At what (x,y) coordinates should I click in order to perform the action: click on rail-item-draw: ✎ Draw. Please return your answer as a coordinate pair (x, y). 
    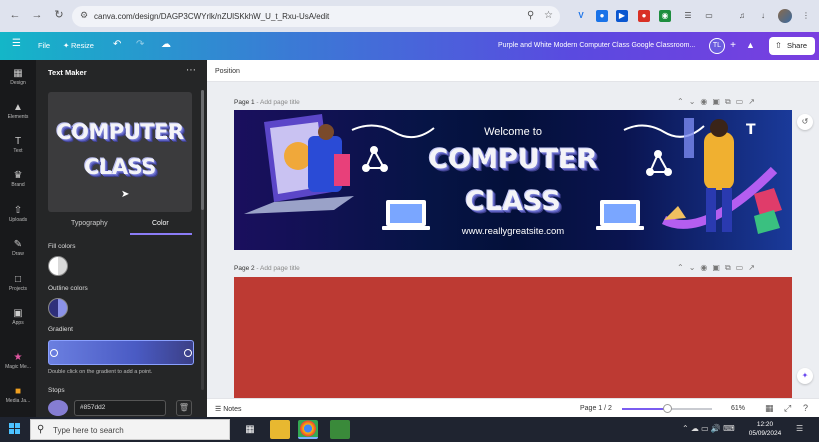
    Looking at the image, I should click on (18, 252).